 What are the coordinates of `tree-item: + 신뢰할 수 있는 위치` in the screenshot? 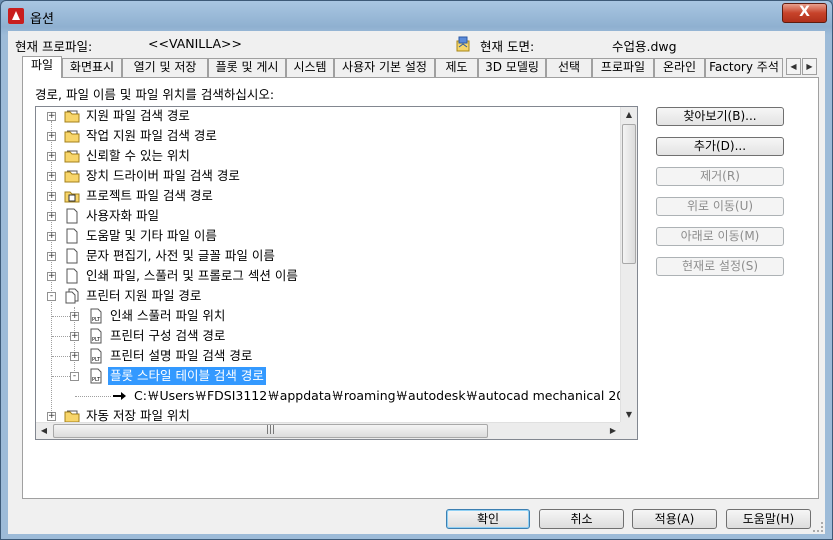 It's located at (326, 156).